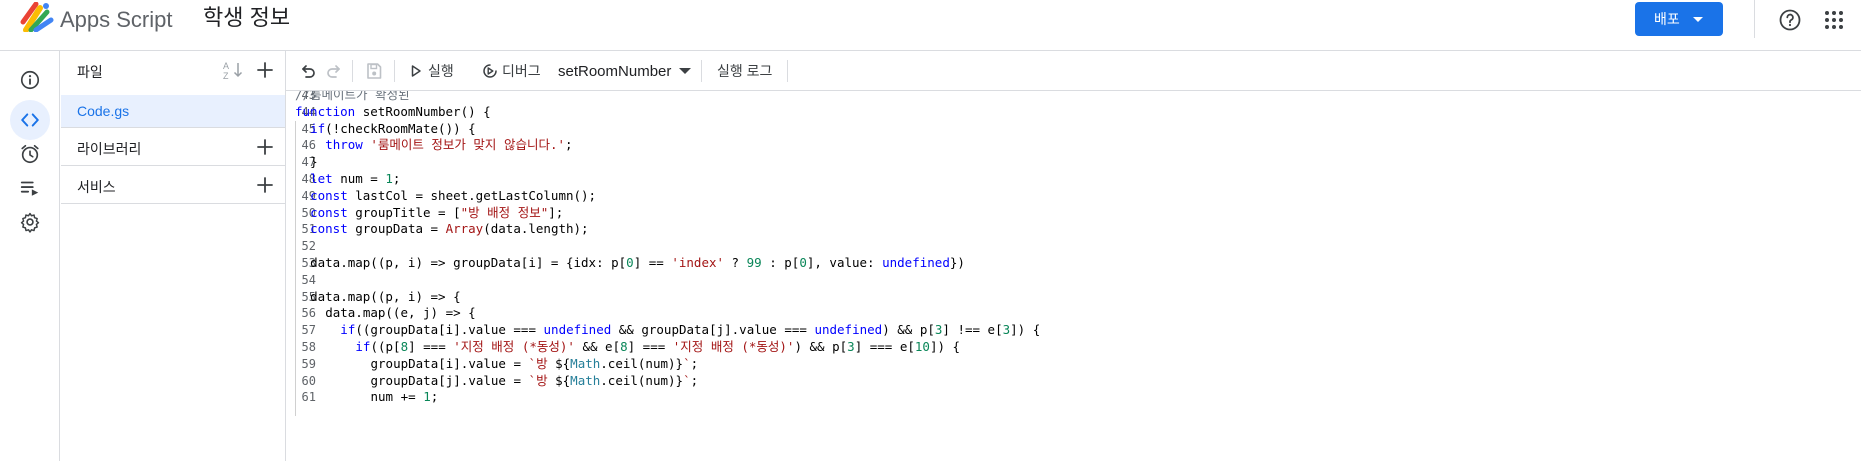  Describe the element at coordinates (308, 397) in the screenshot. I see `line-number: 61` at that location.